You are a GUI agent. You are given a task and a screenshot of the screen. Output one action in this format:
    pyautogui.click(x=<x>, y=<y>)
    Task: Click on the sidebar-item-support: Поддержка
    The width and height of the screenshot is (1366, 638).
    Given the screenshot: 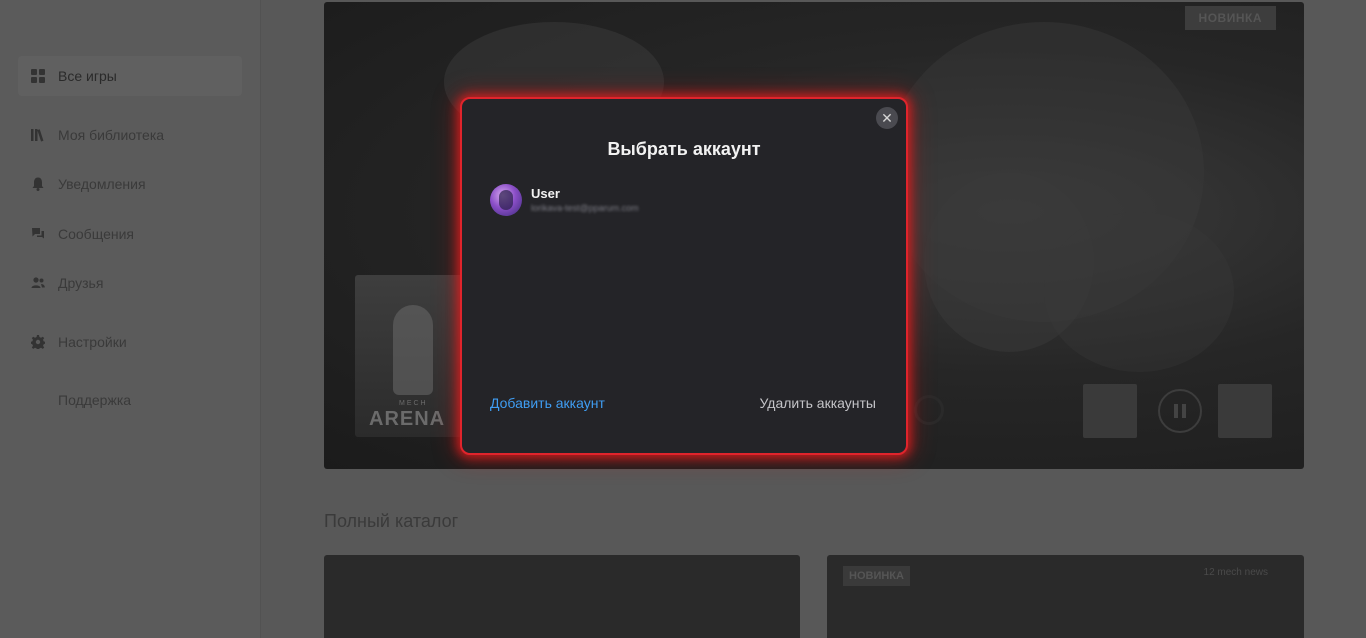 What is the action you would take?
    pyautogui.click(x=130, y=400)
    